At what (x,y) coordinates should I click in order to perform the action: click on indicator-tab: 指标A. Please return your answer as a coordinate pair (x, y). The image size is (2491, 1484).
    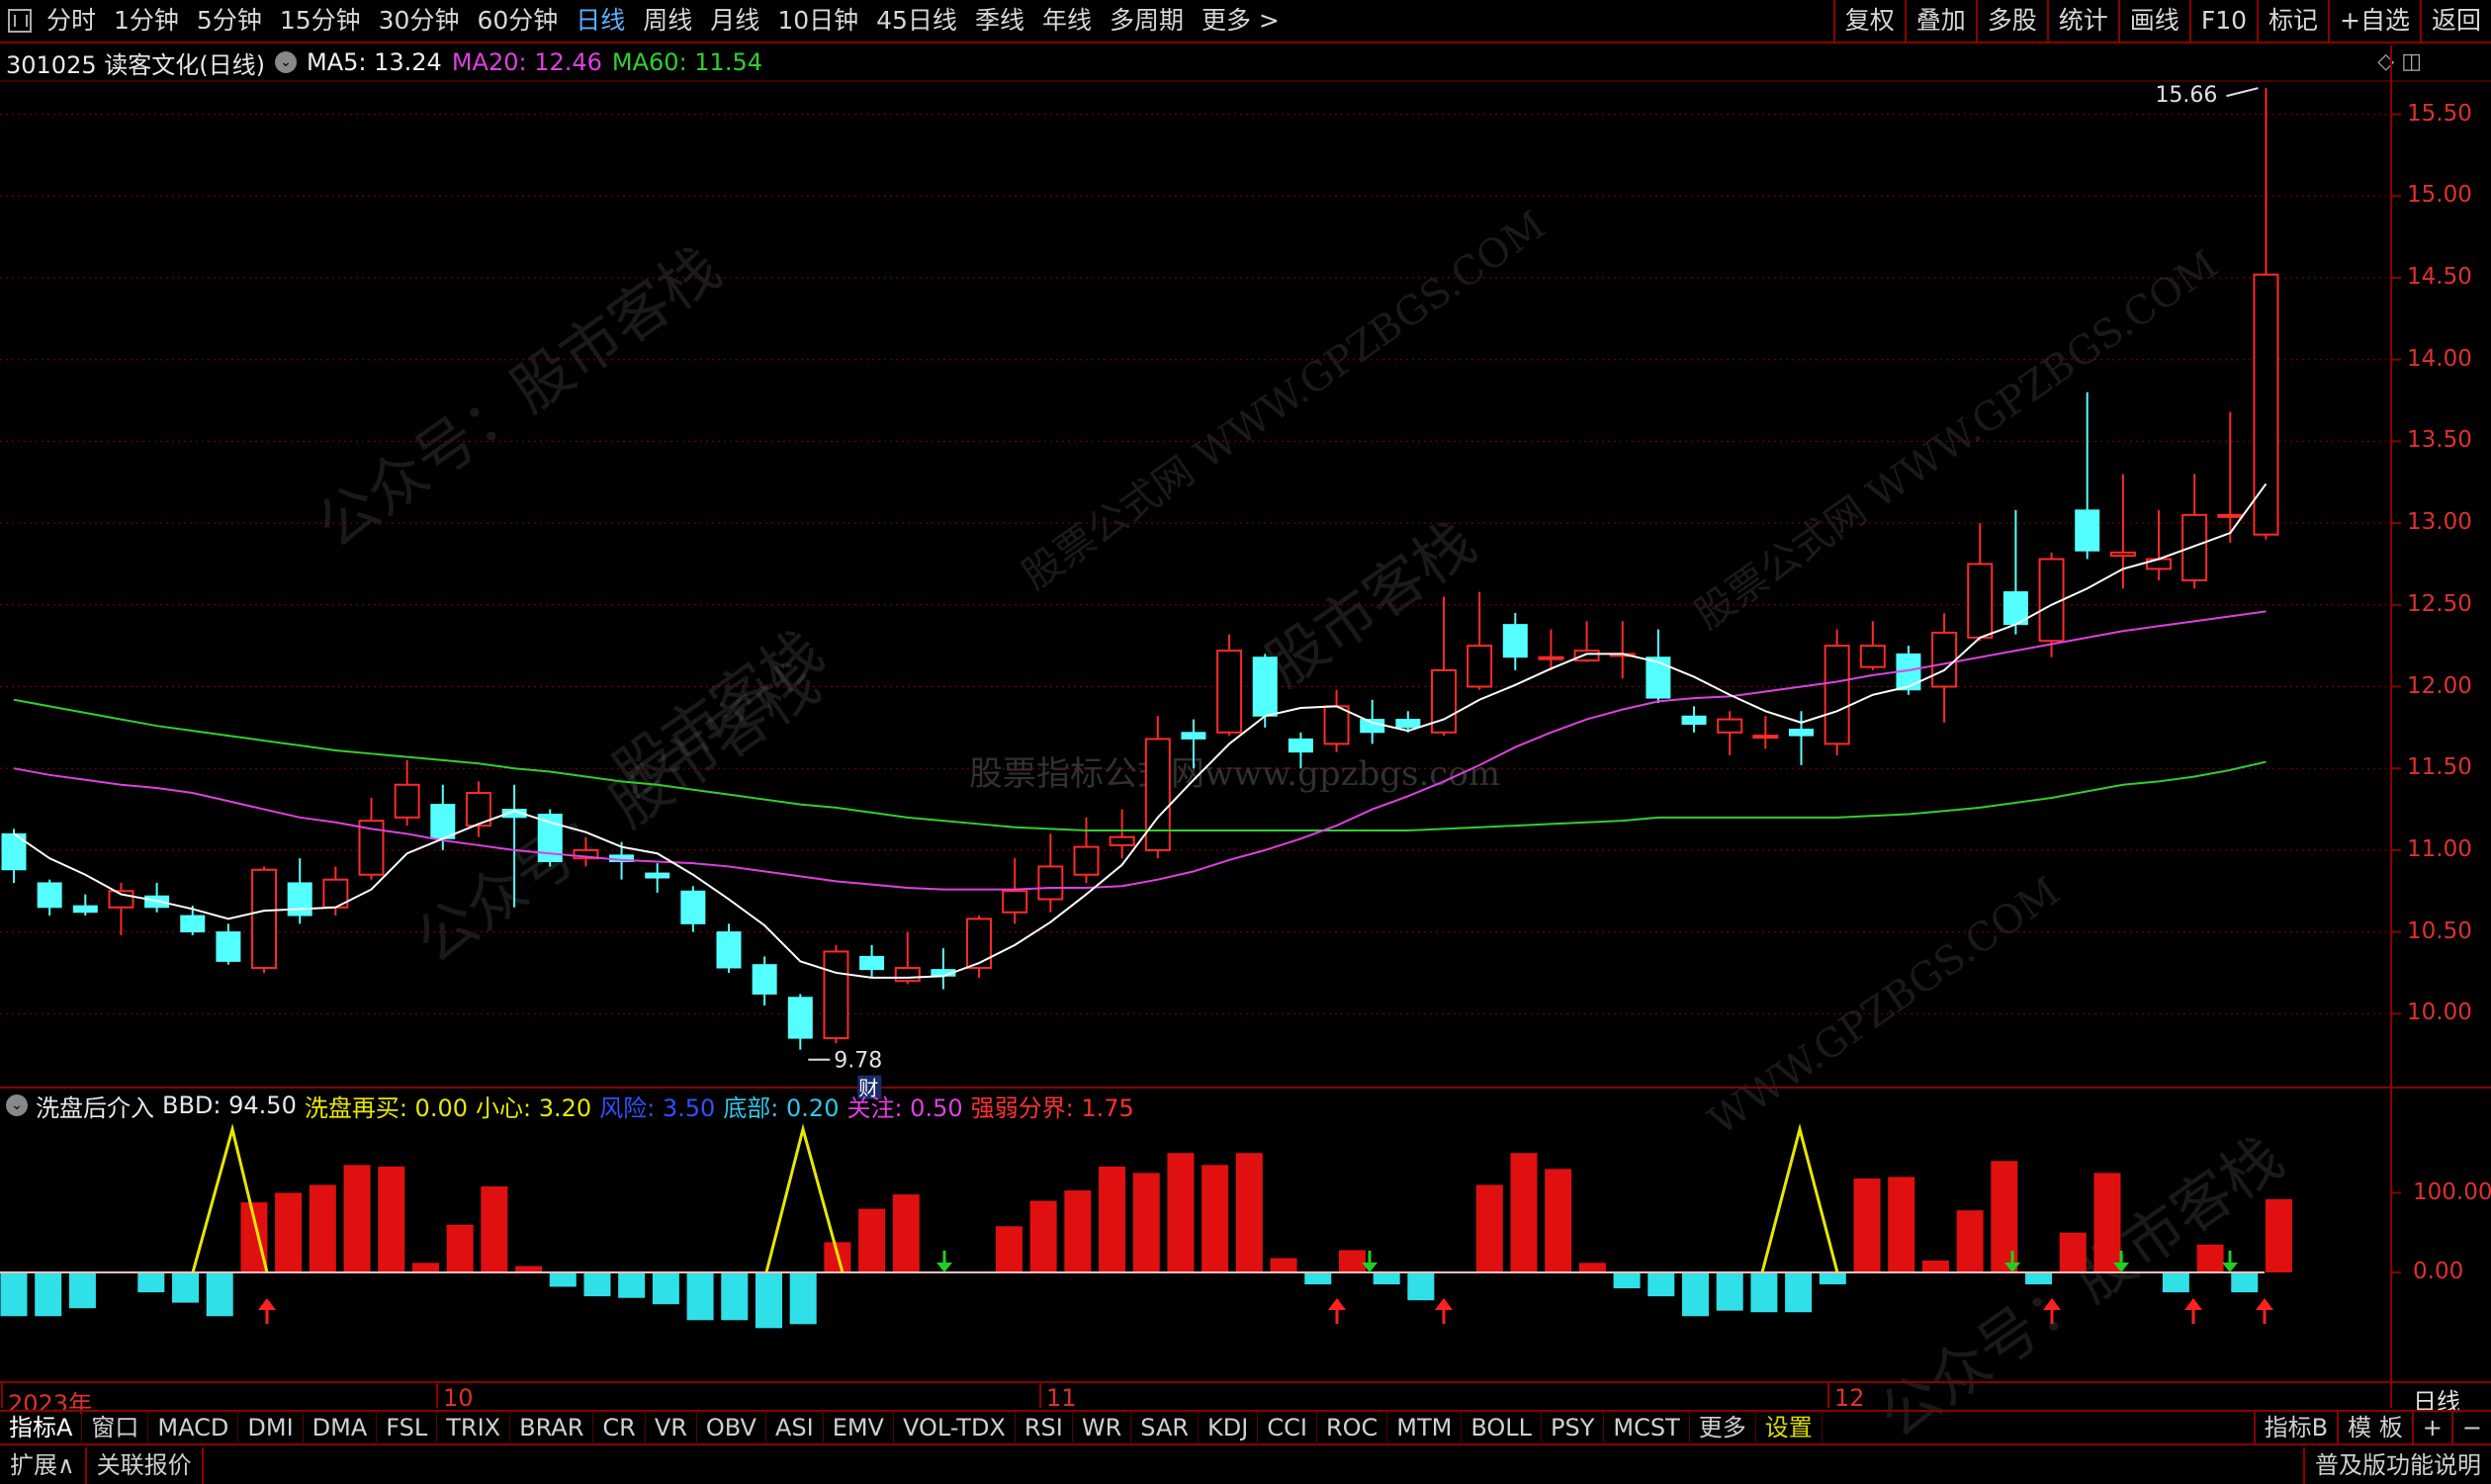
    Looking at the image, I should click on (41, 1427).